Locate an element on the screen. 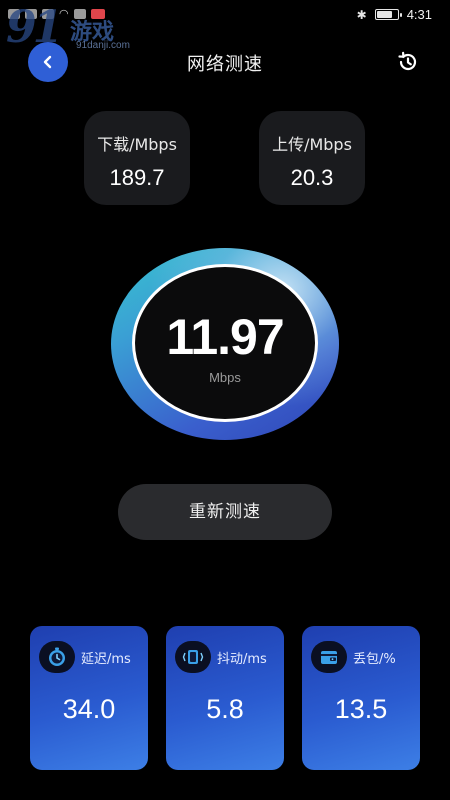  status-bar: ◠ ✱ 4:31 is located at coordinates (225, 16).